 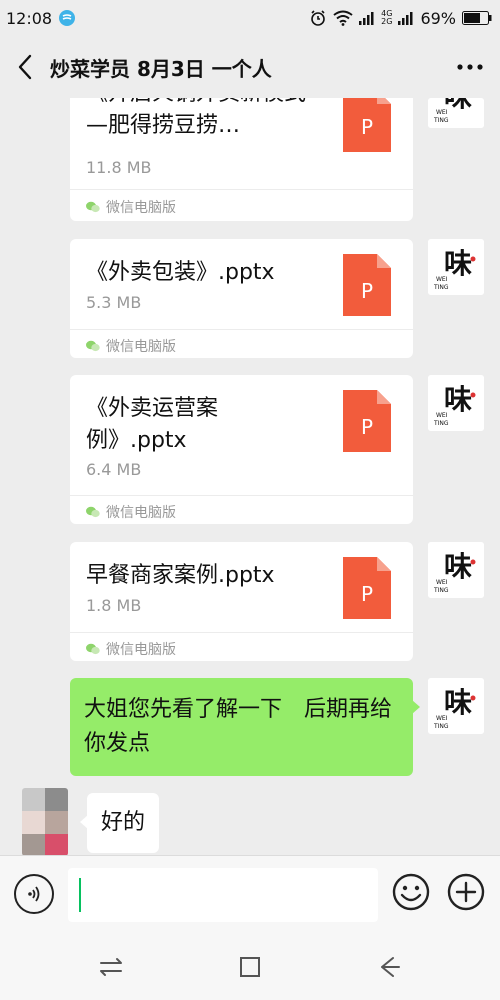 I want to click on signal-bars-icon, so click(x=366, y=18).